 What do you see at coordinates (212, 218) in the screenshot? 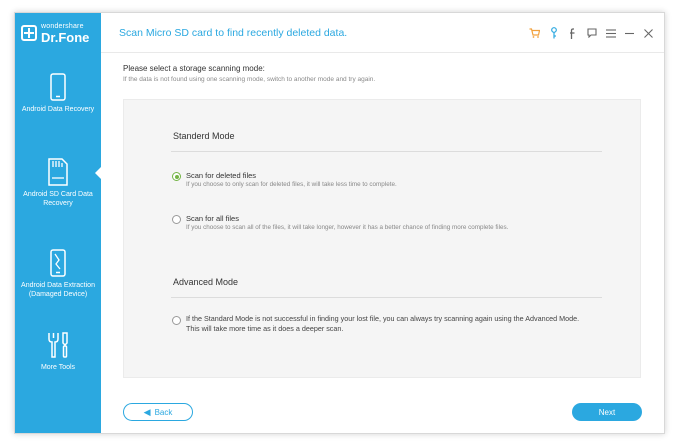
I see `option-title: Scan for all files` at bounding box center [212, 218].